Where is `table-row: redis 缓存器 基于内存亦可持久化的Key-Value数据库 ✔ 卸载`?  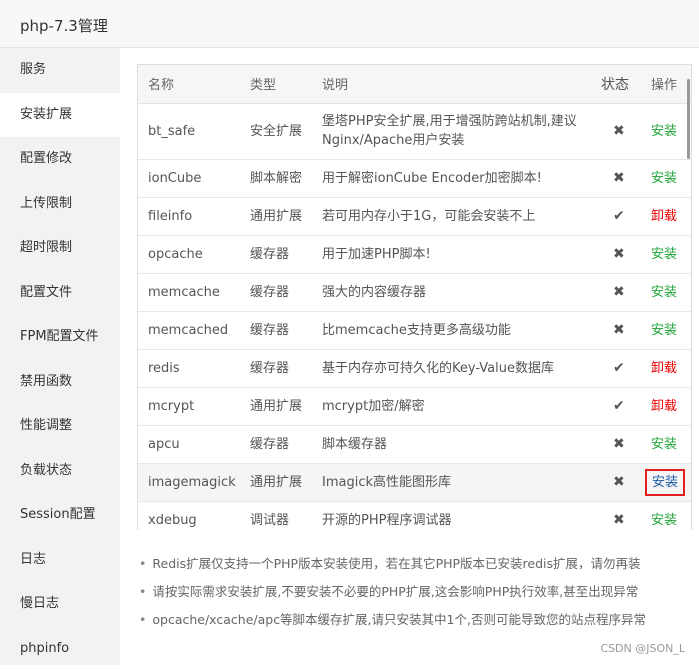 table-row: redis 缓存器 基于内存亦可持久化的Key-Value数据库 ✔ 卸载 is located at coordinates (414, 368).